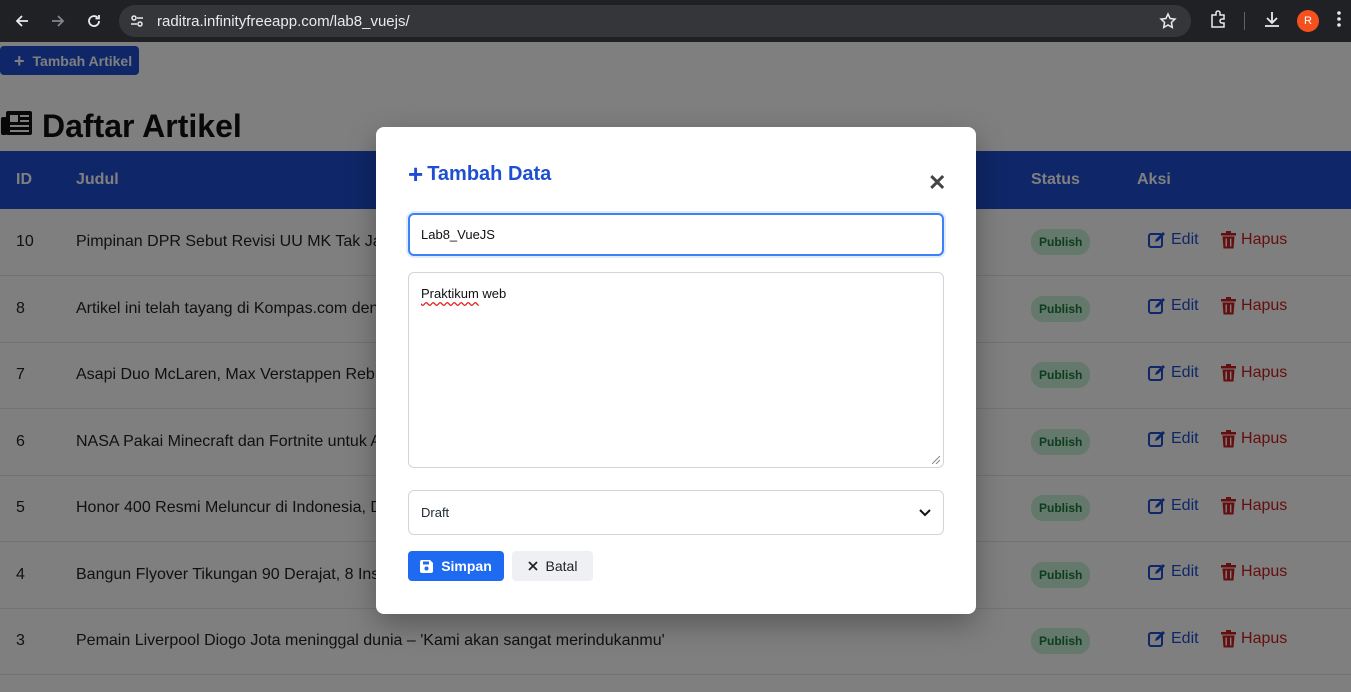 The width and height of the screenshot is (1351, 692). Describe the element at coordinates (283, 21) in the screenshot. I see `url-text: raditra.infinityfreeapp.com/lab8_vuejs/` at that location.